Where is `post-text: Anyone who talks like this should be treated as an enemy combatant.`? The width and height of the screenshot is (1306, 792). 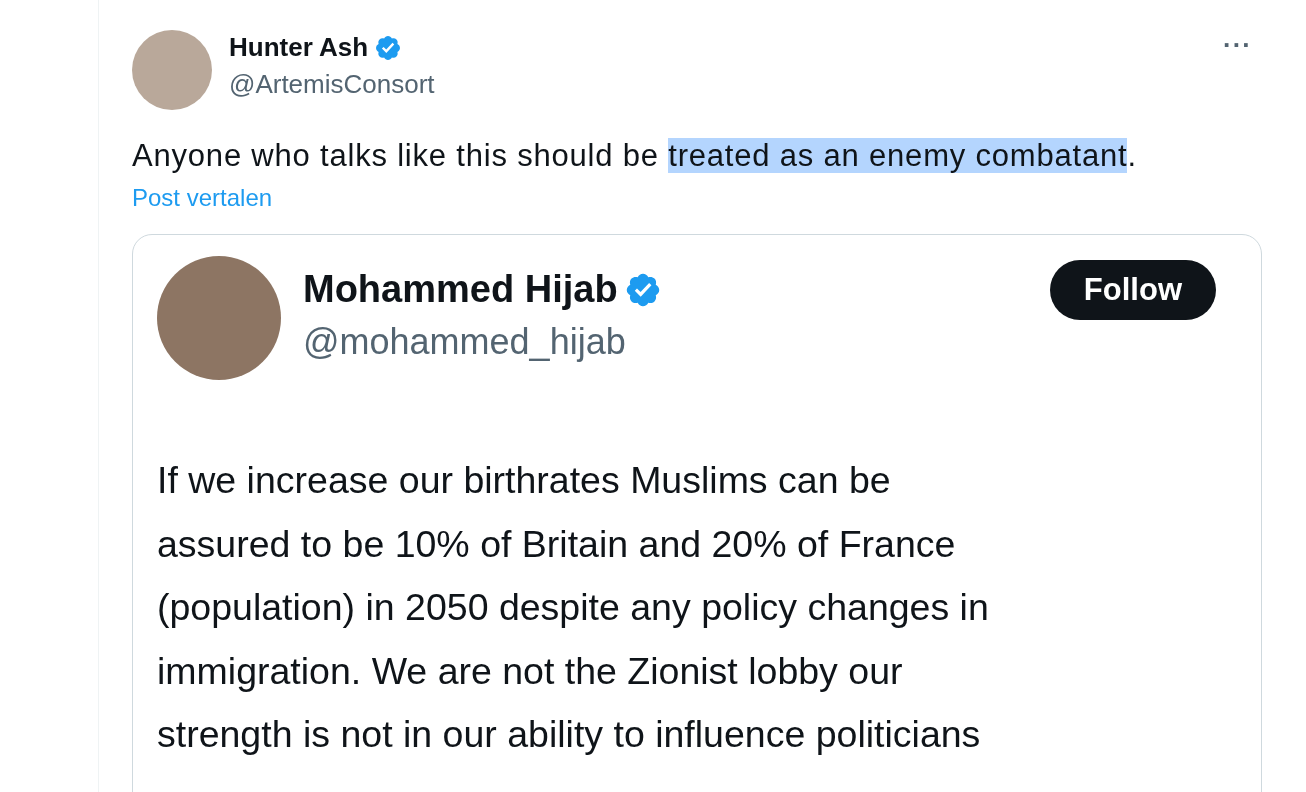
post-text: Anyone who talks like this should be treated as an enemy combatant. is located at coordinates (635, 156).